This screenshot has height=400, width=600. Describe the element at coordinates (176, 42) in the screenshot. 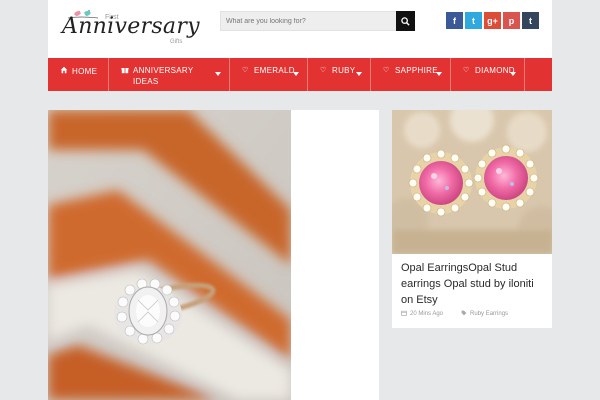

I see `logo-gifts-text: Gifts` at that location.